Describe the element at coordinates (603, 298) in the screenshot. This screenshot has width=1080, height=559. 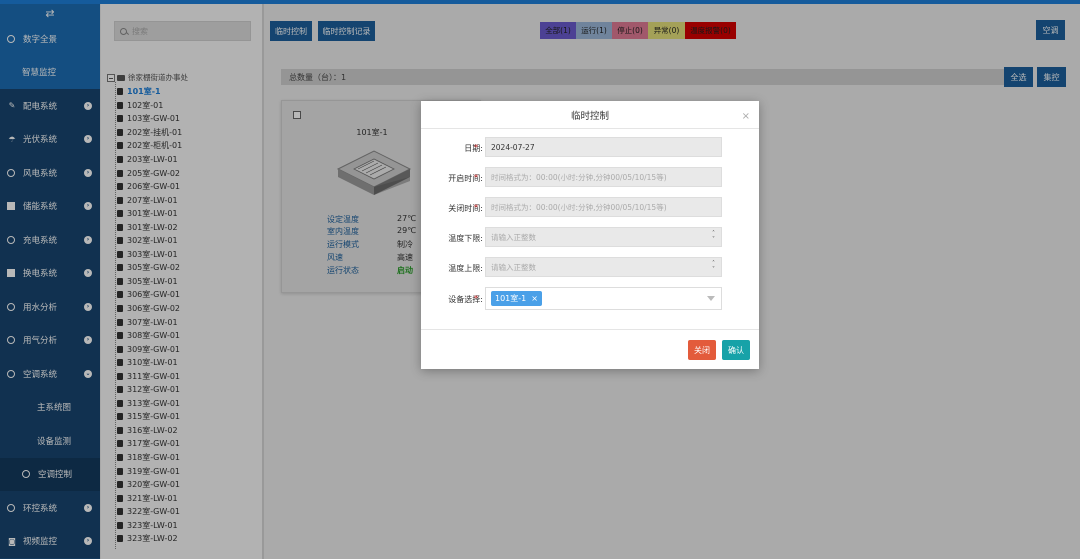
I see `device-select: 101室-1 ×` at that location.